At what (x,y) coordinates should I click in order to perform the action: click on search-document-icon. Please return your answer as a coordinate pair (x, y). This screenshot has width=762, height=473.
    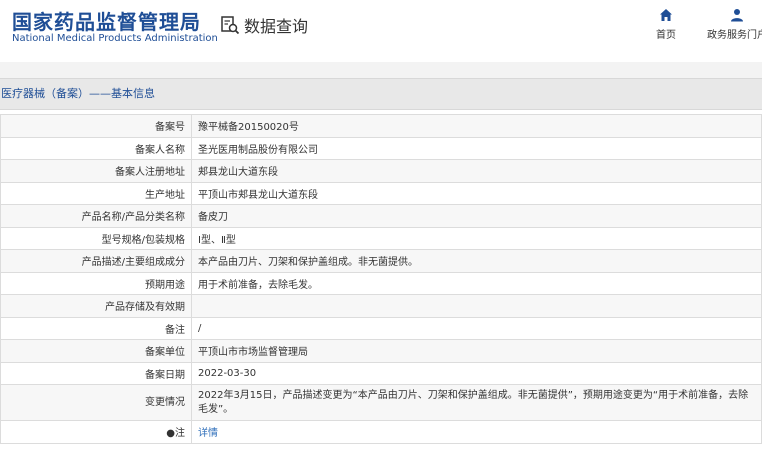
    Looking at the image, I should click on (230, 25).